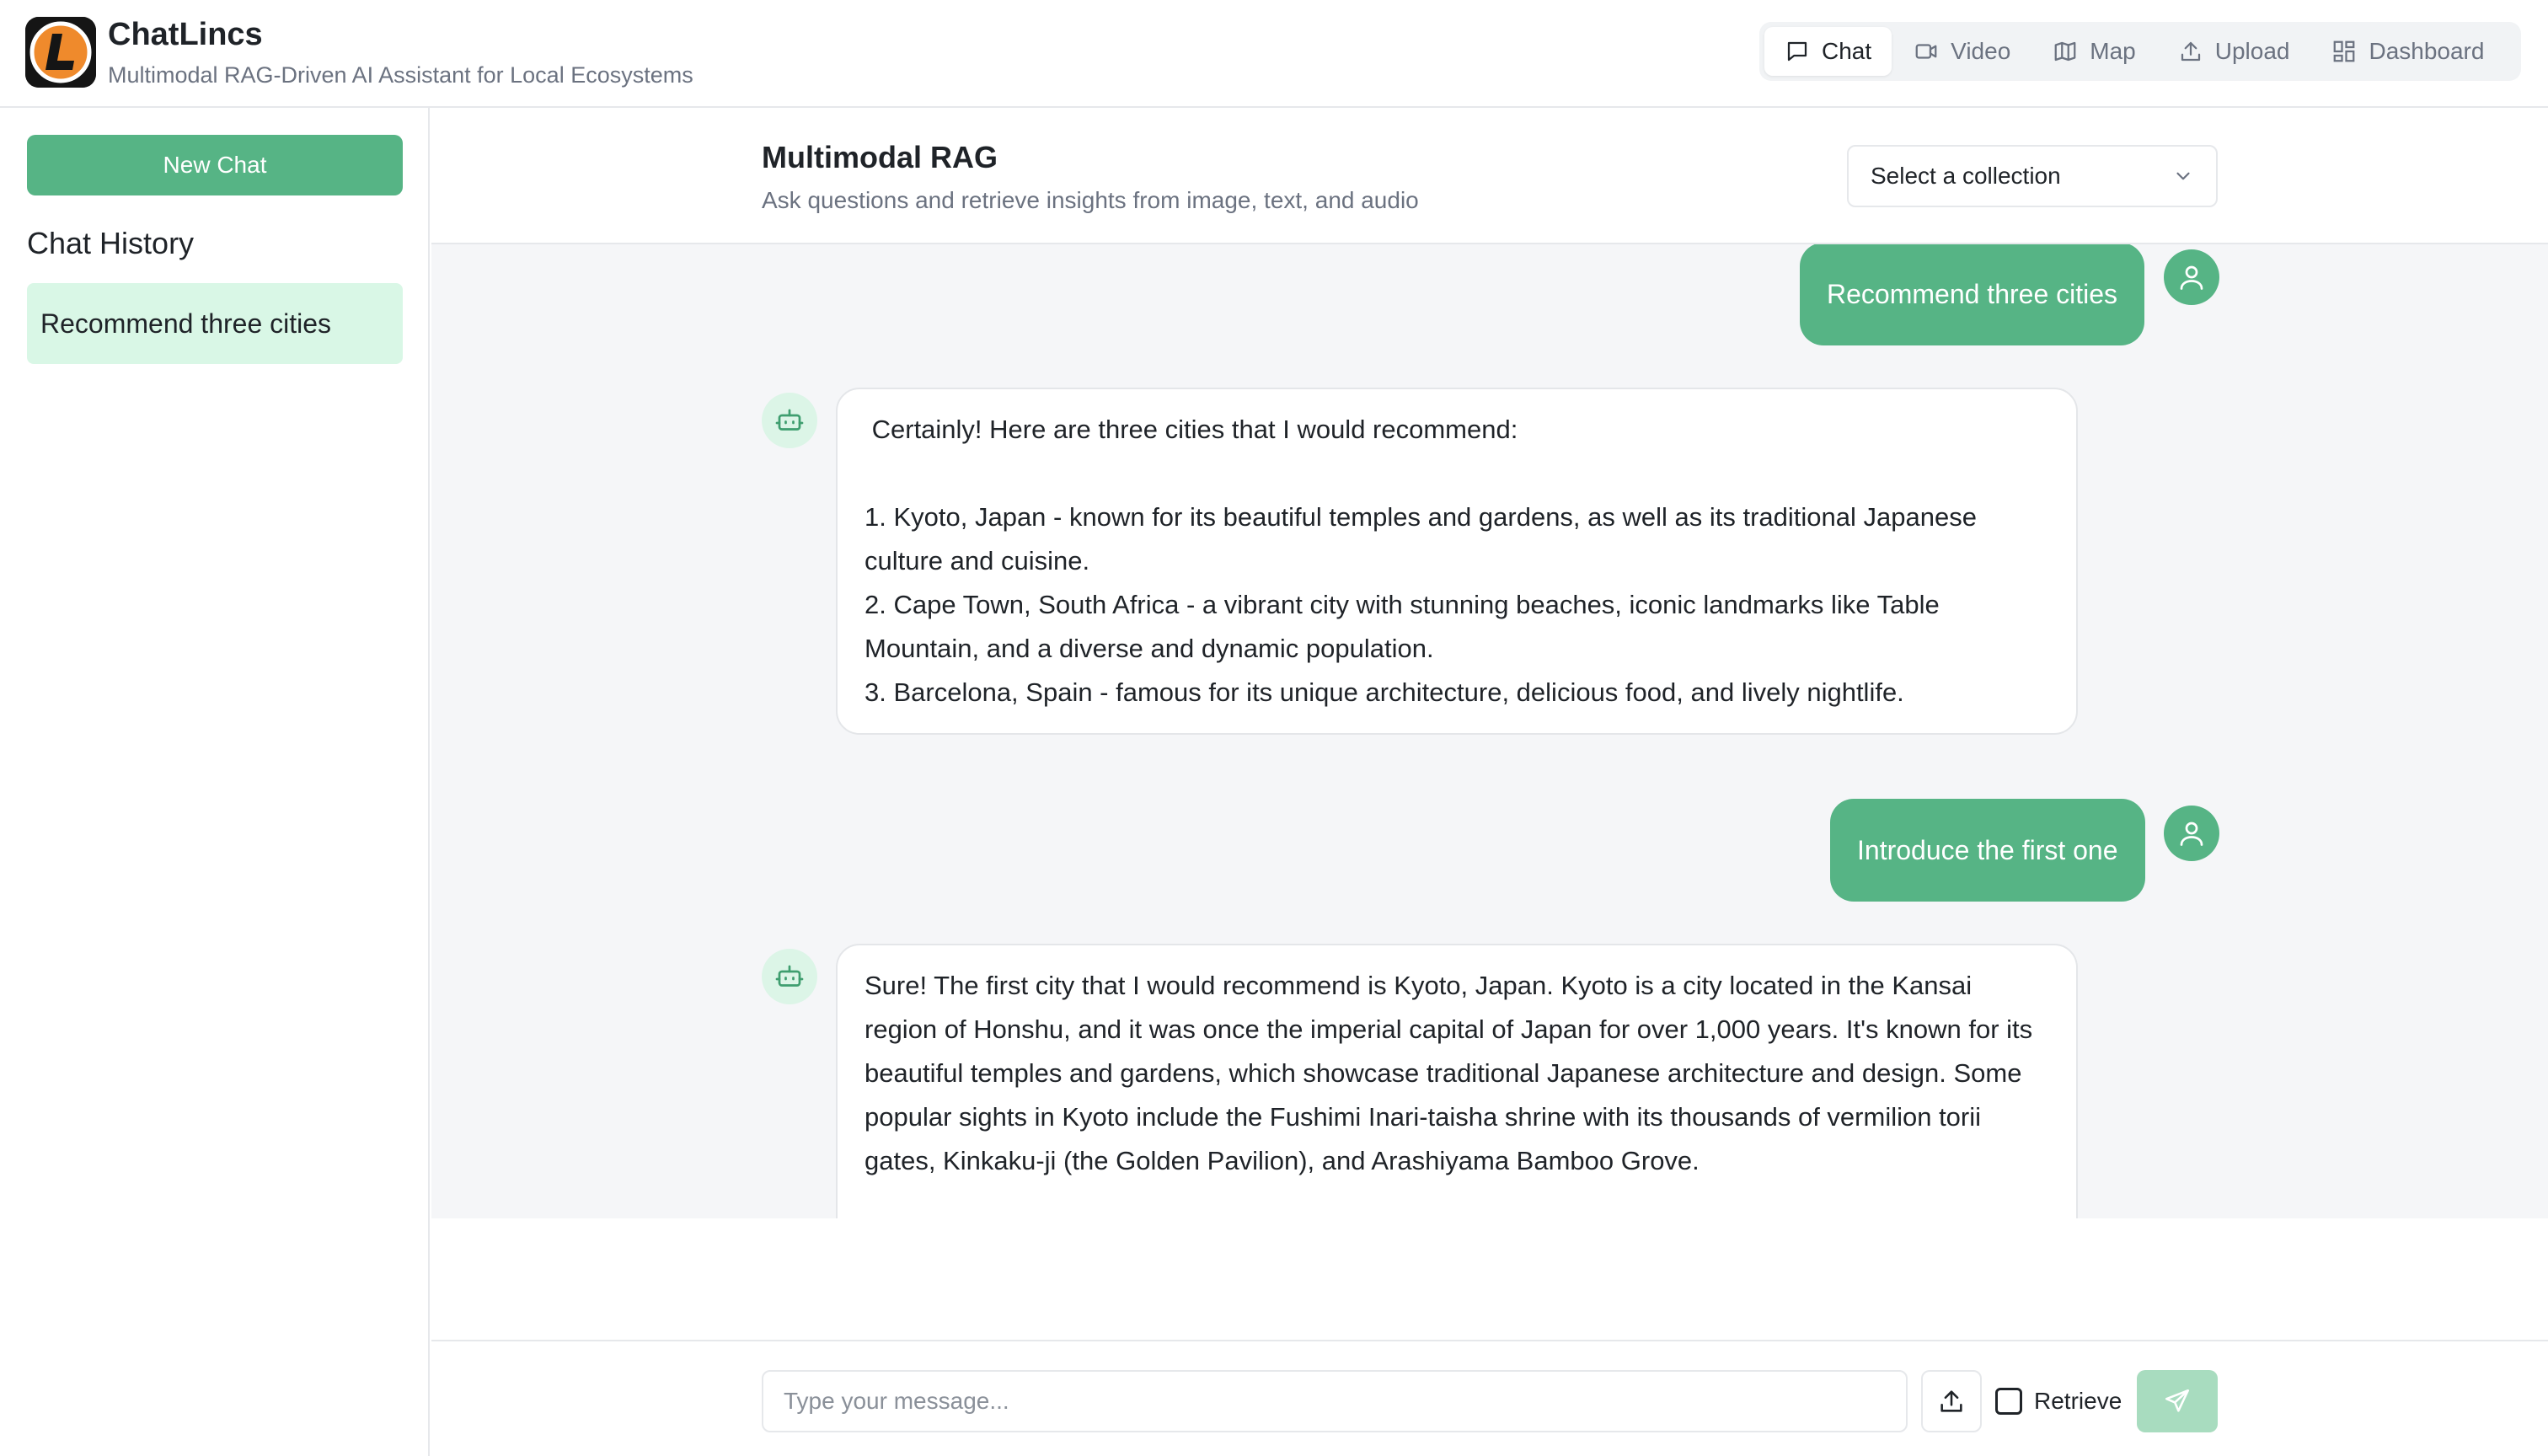 Image resolution: width=2548 pixels, height=1456 pixels. I want to click on nav-dashboard-label: Dashboard, so click(2427, 51).